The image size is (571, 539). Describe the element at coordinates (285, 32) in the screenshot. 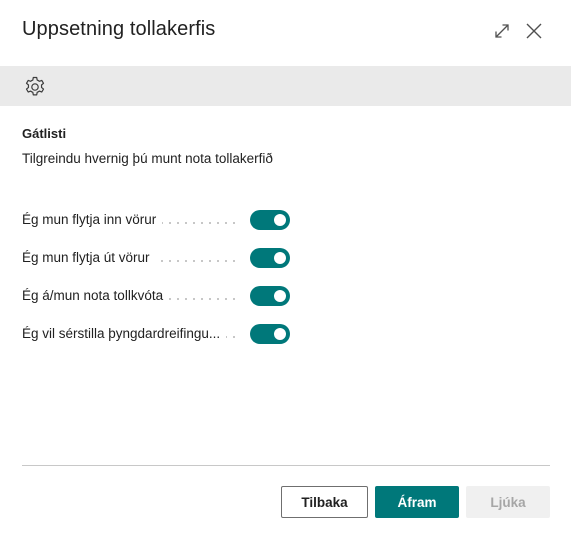

I see `dialog-header: Uppsetning tollakerfis` at that location.